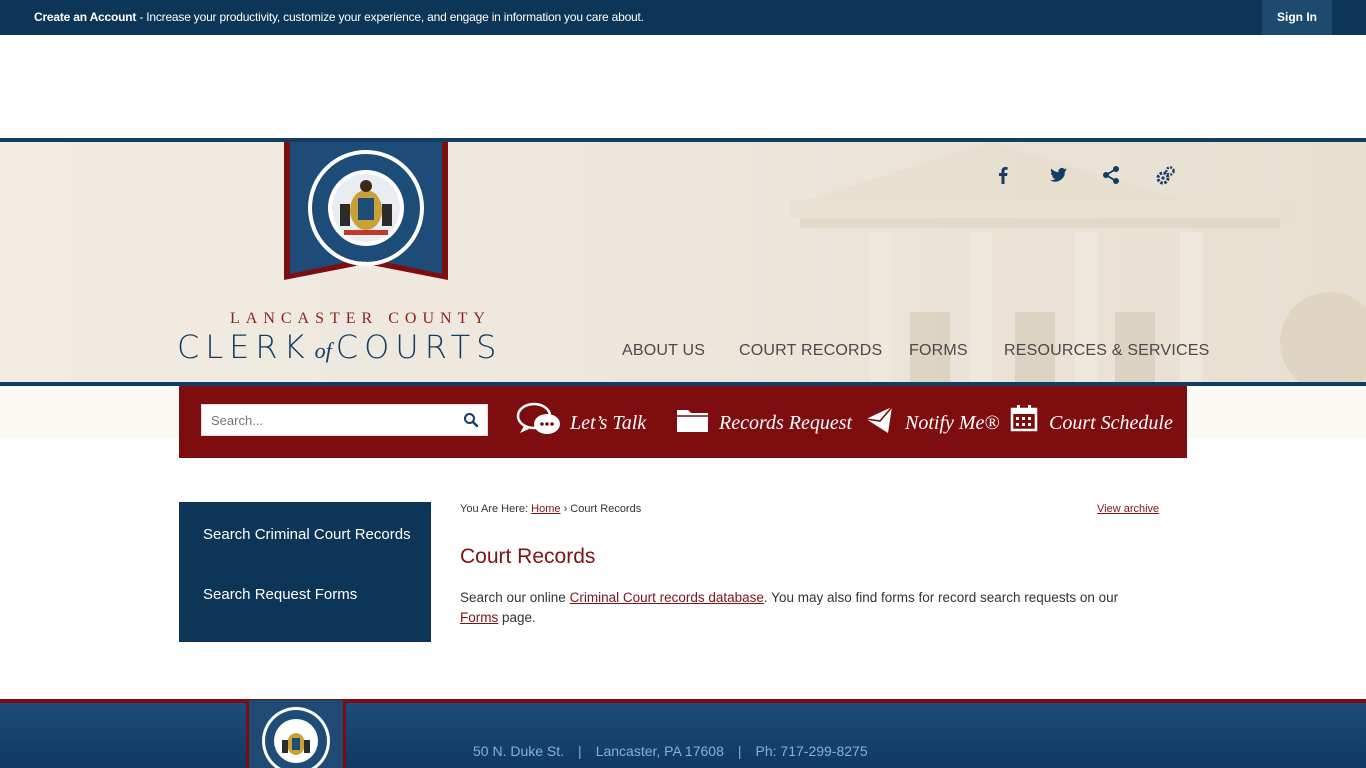 This screenshot has height=768, width=1366. Describe the element at coordinates (363, 265) in the screenshot. I see `seal-year: 1791` at that location.